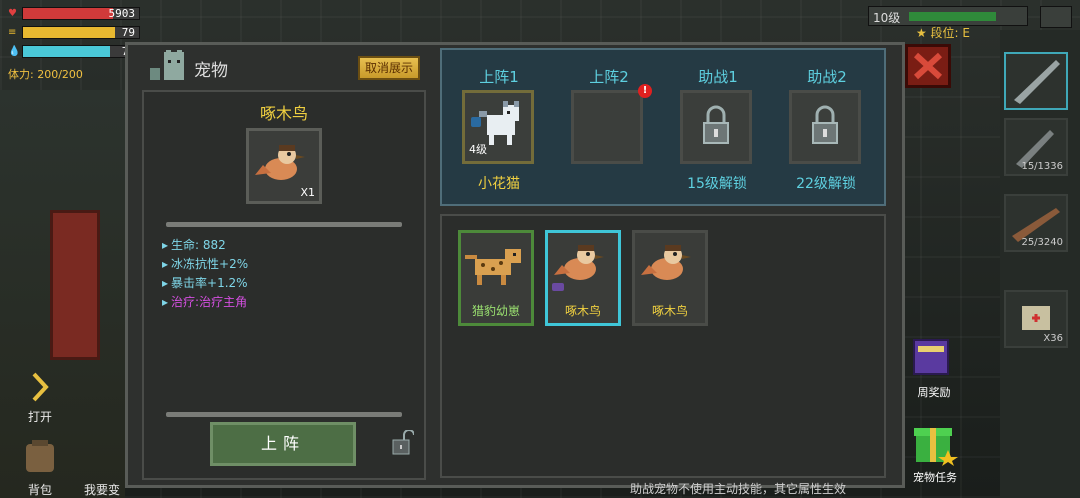 This screenshot has width=1080, height=498. I want to click on transform-label: 我要变, so click(102, 489).